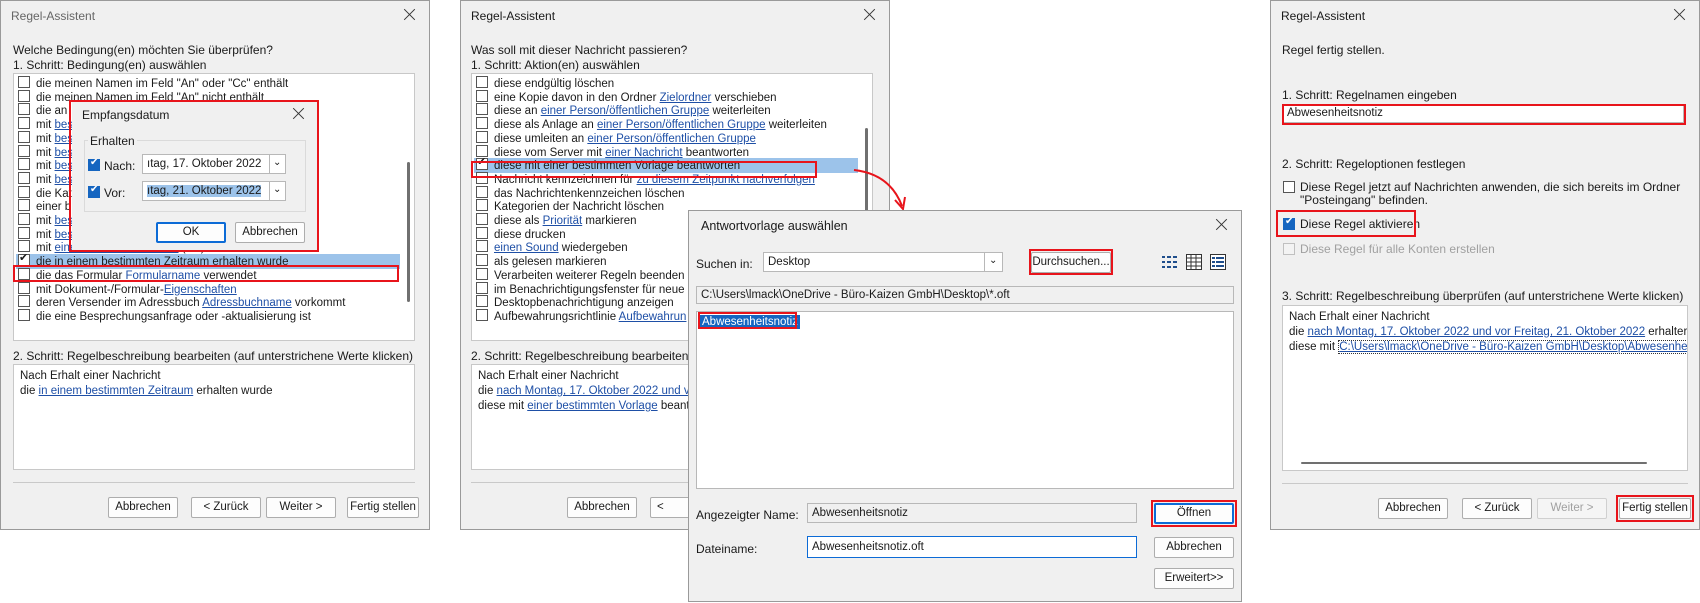  I want to click on row-link: zu diesem Zeitpunkt nachverfolgen, so click(726, 180).